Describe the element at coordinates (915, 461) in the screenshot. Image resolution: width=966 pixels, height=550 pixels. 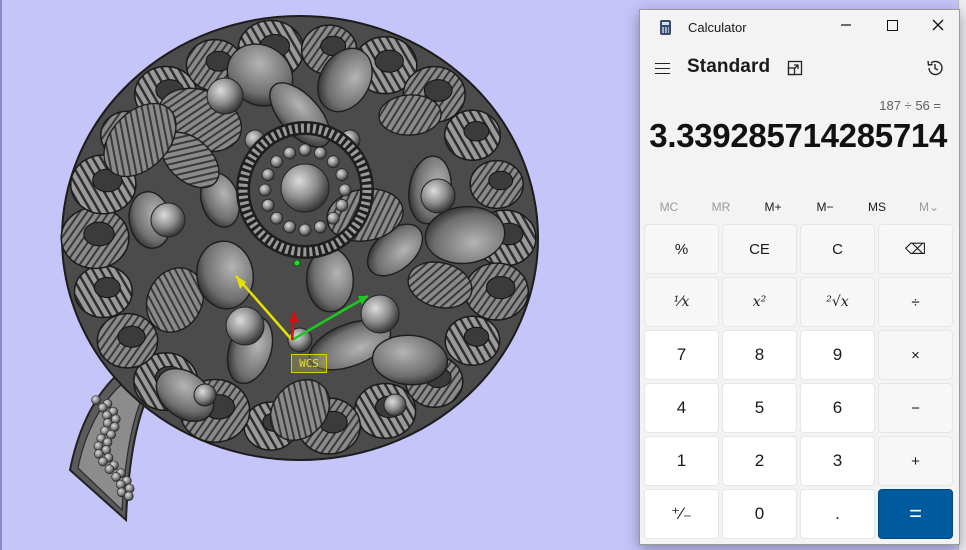
I see `plus-button: +` at that location.